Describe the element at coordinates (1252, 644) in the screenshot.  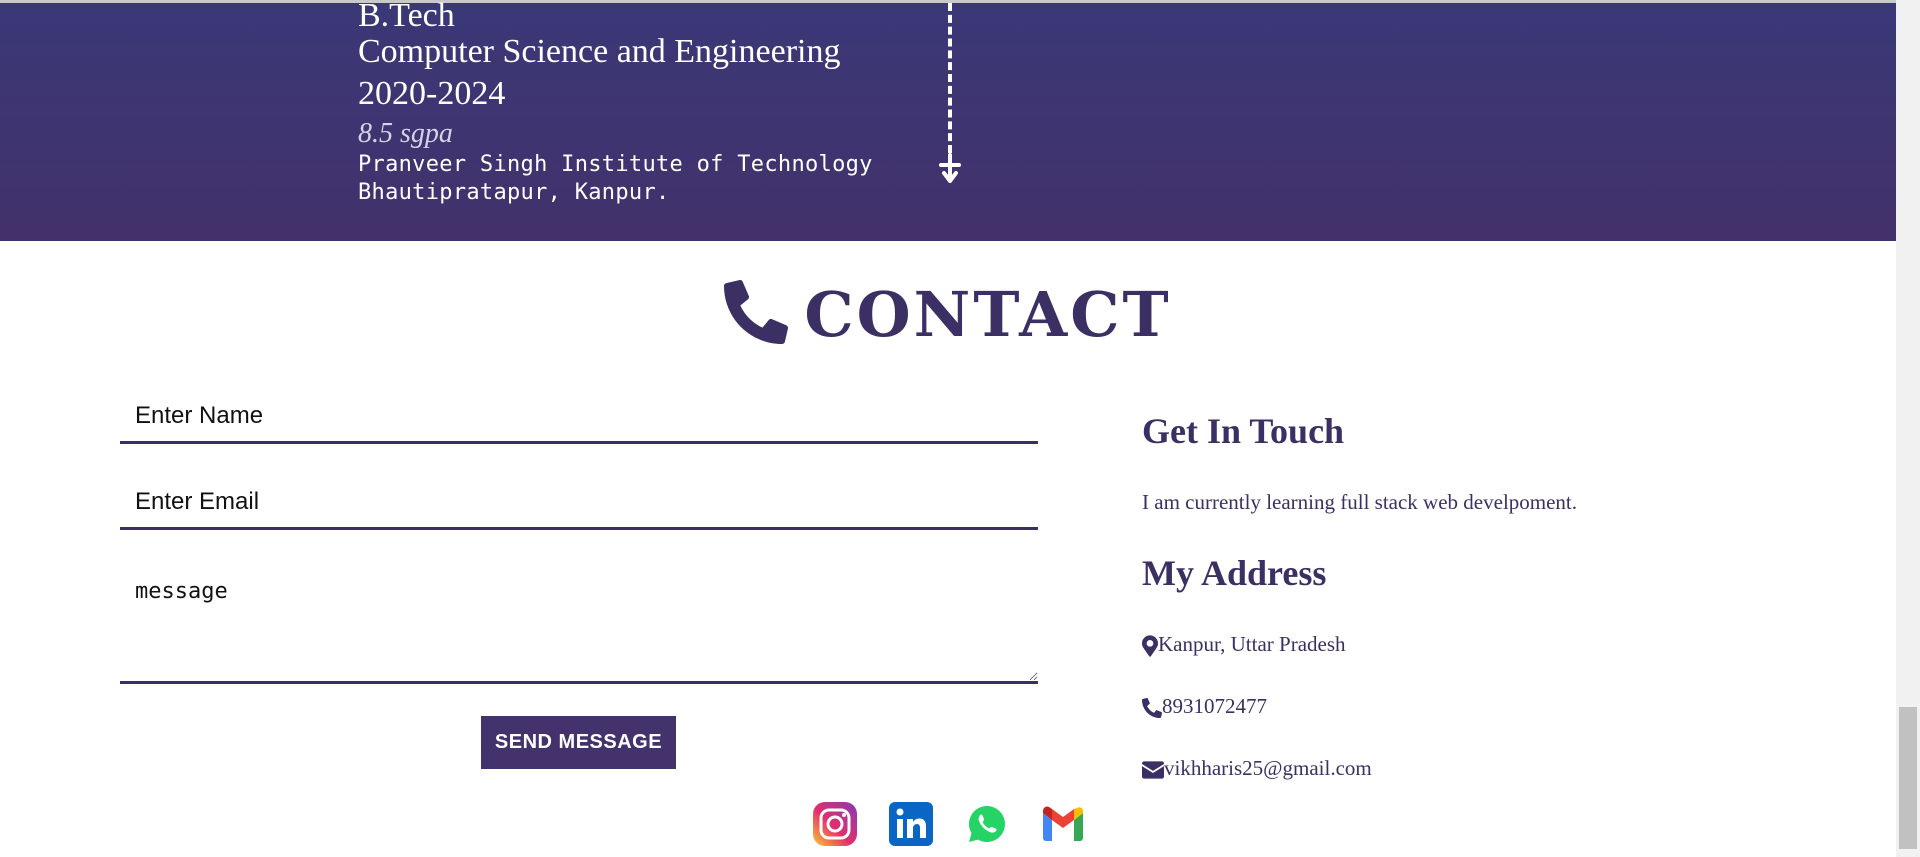
I see `location-text: Kanpur, Uttar Pradesh` at that location.